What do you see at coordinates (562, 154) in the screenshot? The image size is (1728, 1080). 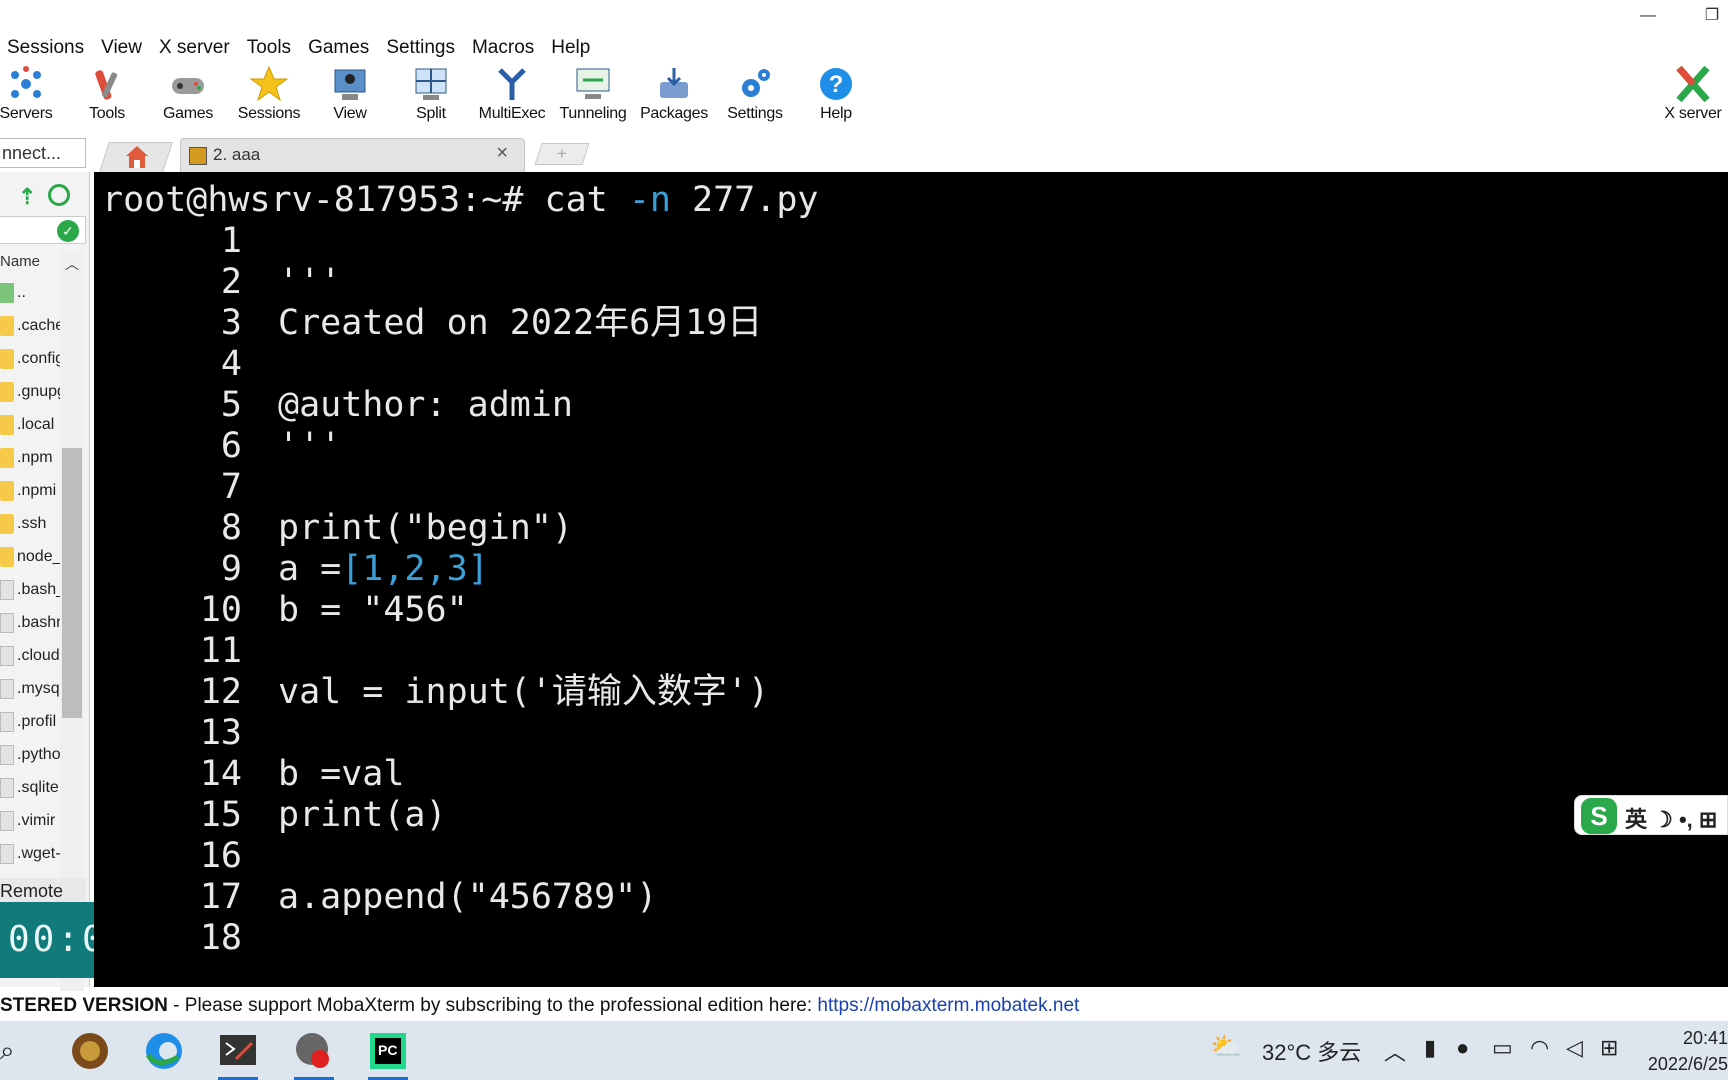 I see `new-tab-button: +` at bounding box center [562, 154].